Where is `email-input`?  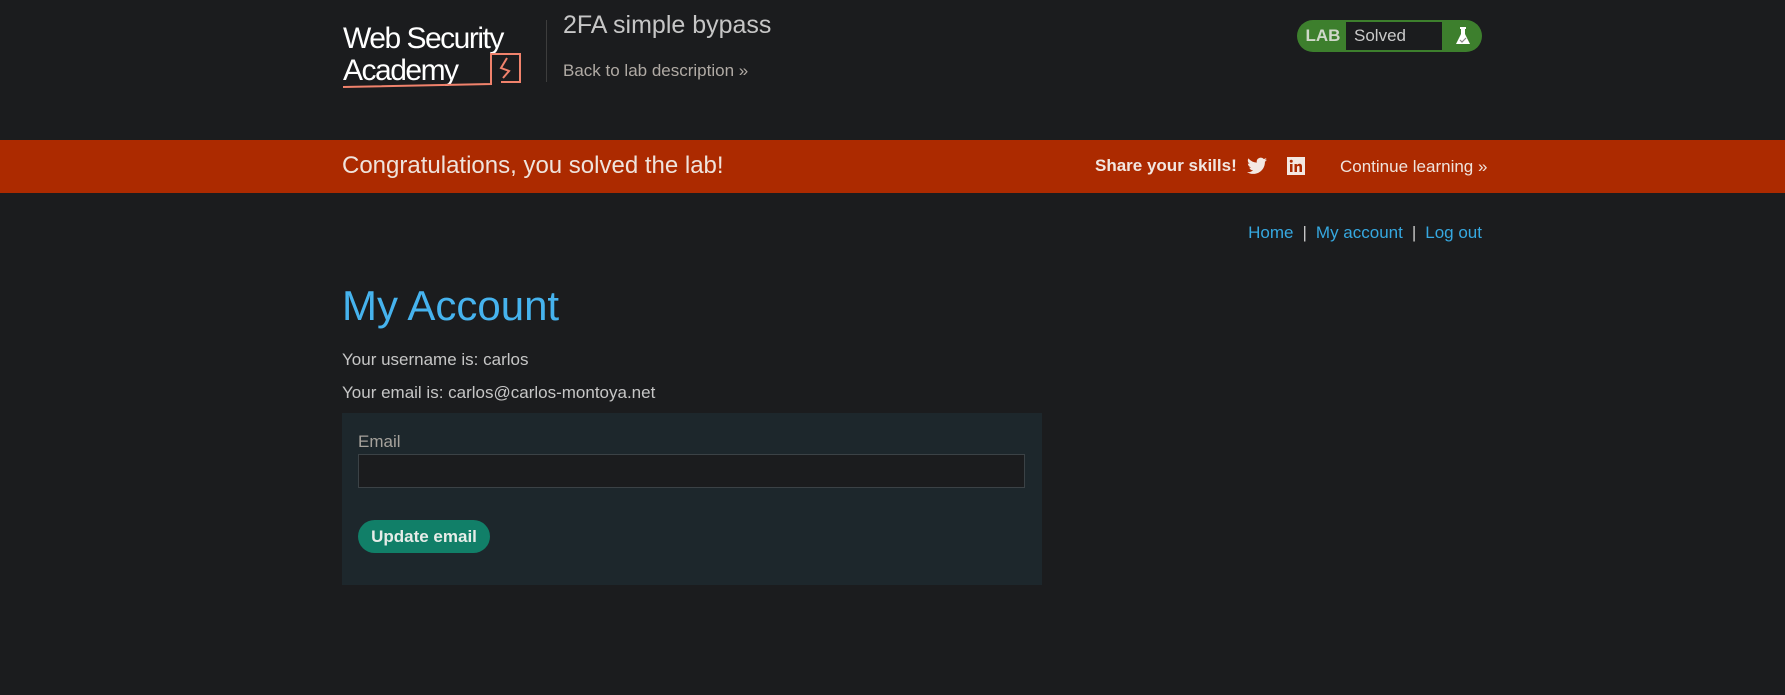 email-input is located at coordinates (691, 471).